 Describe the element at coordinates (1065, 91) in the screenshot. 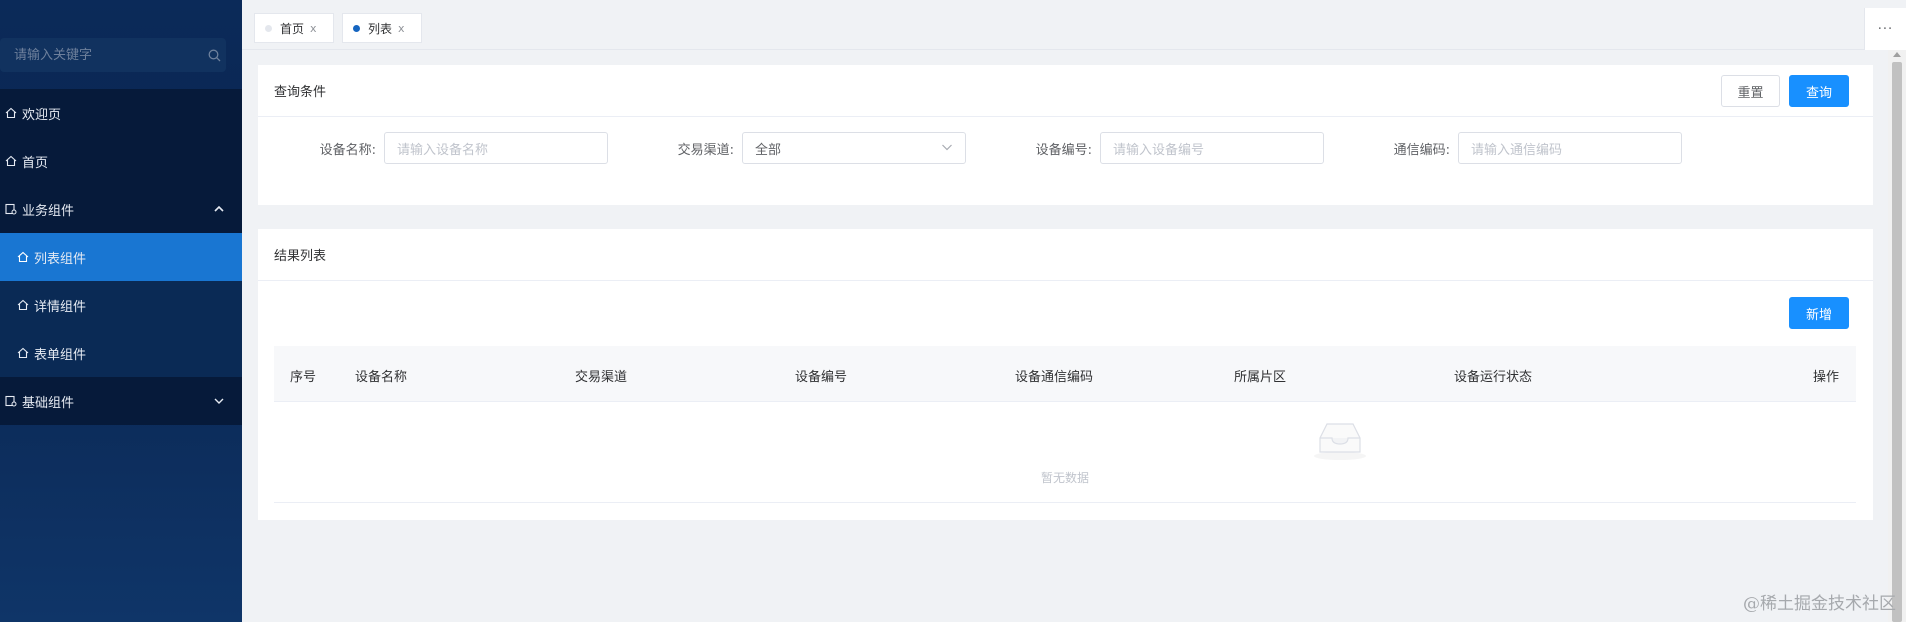

I see `query-panel-header: 查询条件` at that location.